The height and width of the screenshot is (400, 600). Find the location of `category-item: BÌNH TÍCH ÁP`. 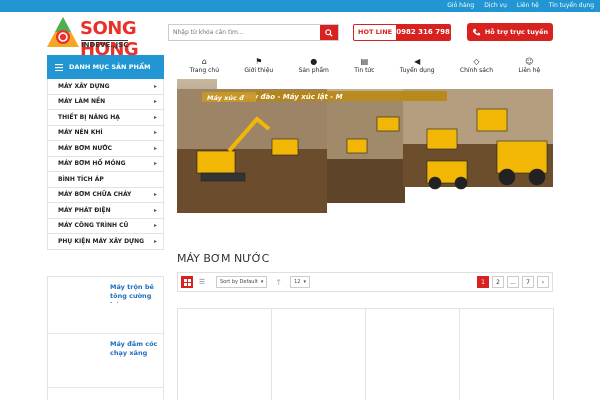

category-item: BÌNH TÍCH ÁP is located at coordinates (105, 180).